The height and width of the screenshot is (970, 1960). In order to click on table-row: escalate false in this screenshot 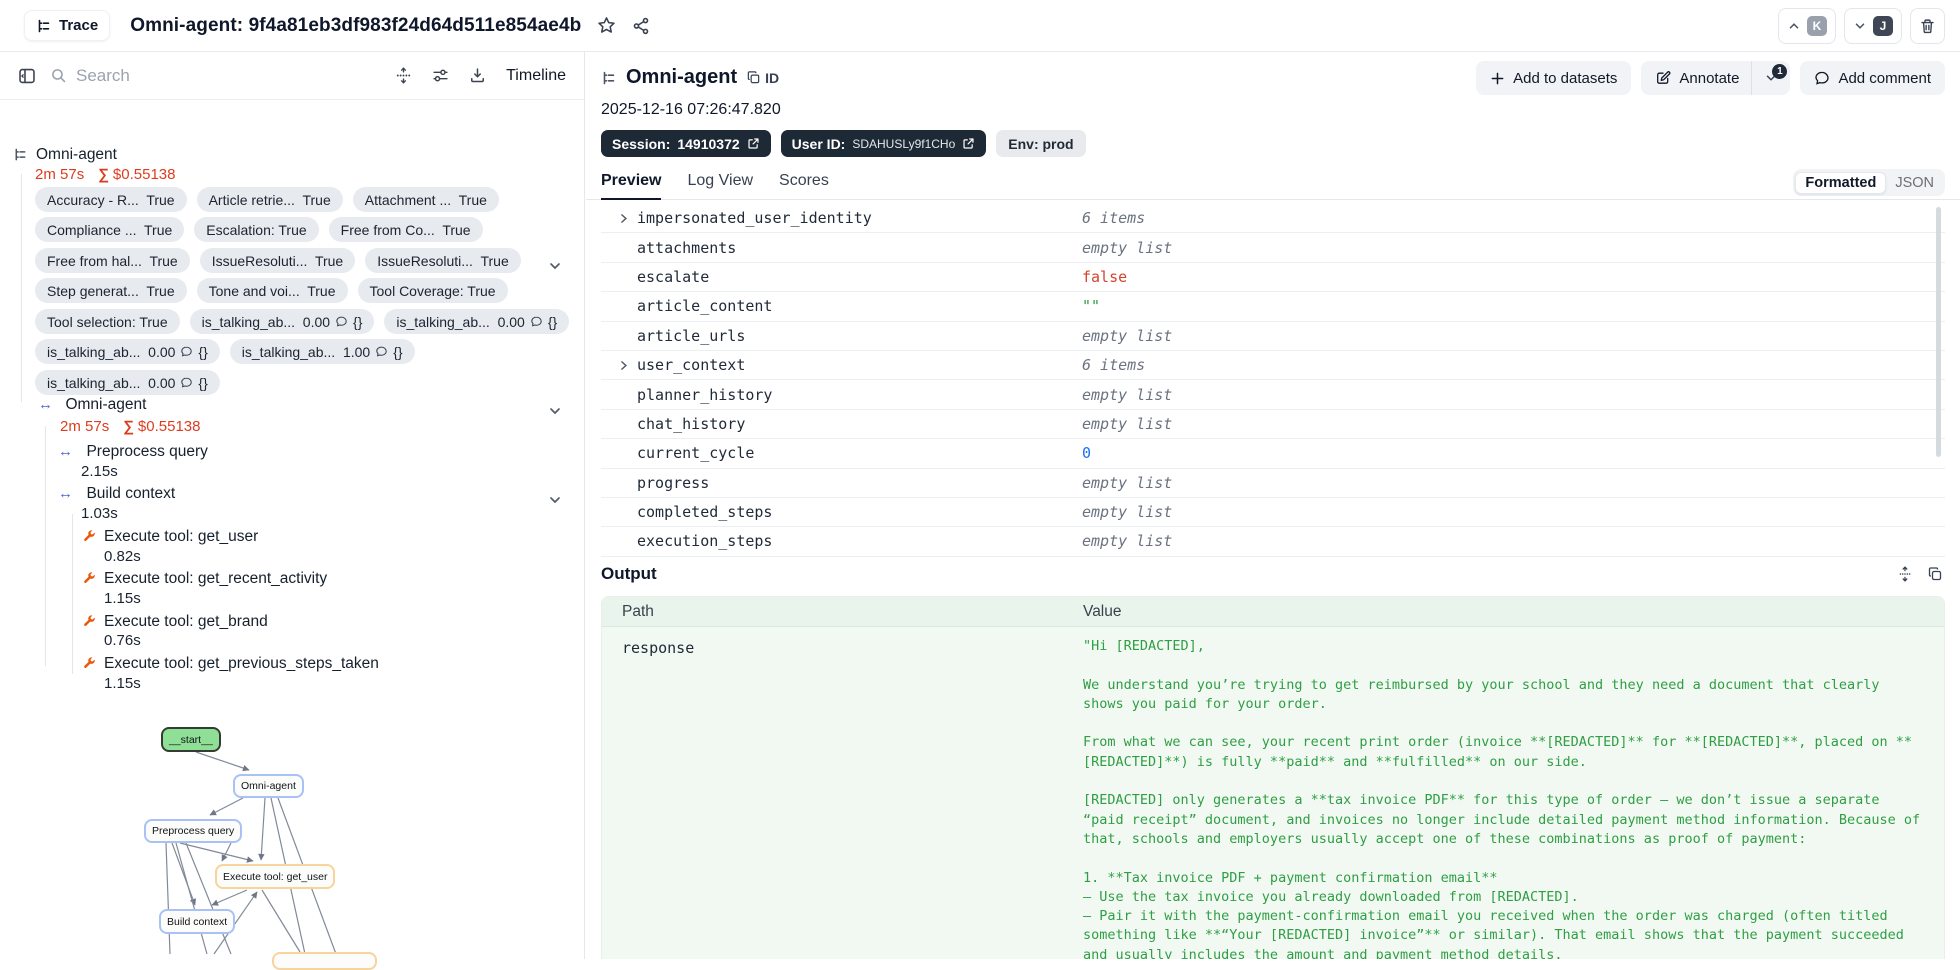, I will do `click(1273, 278)`.